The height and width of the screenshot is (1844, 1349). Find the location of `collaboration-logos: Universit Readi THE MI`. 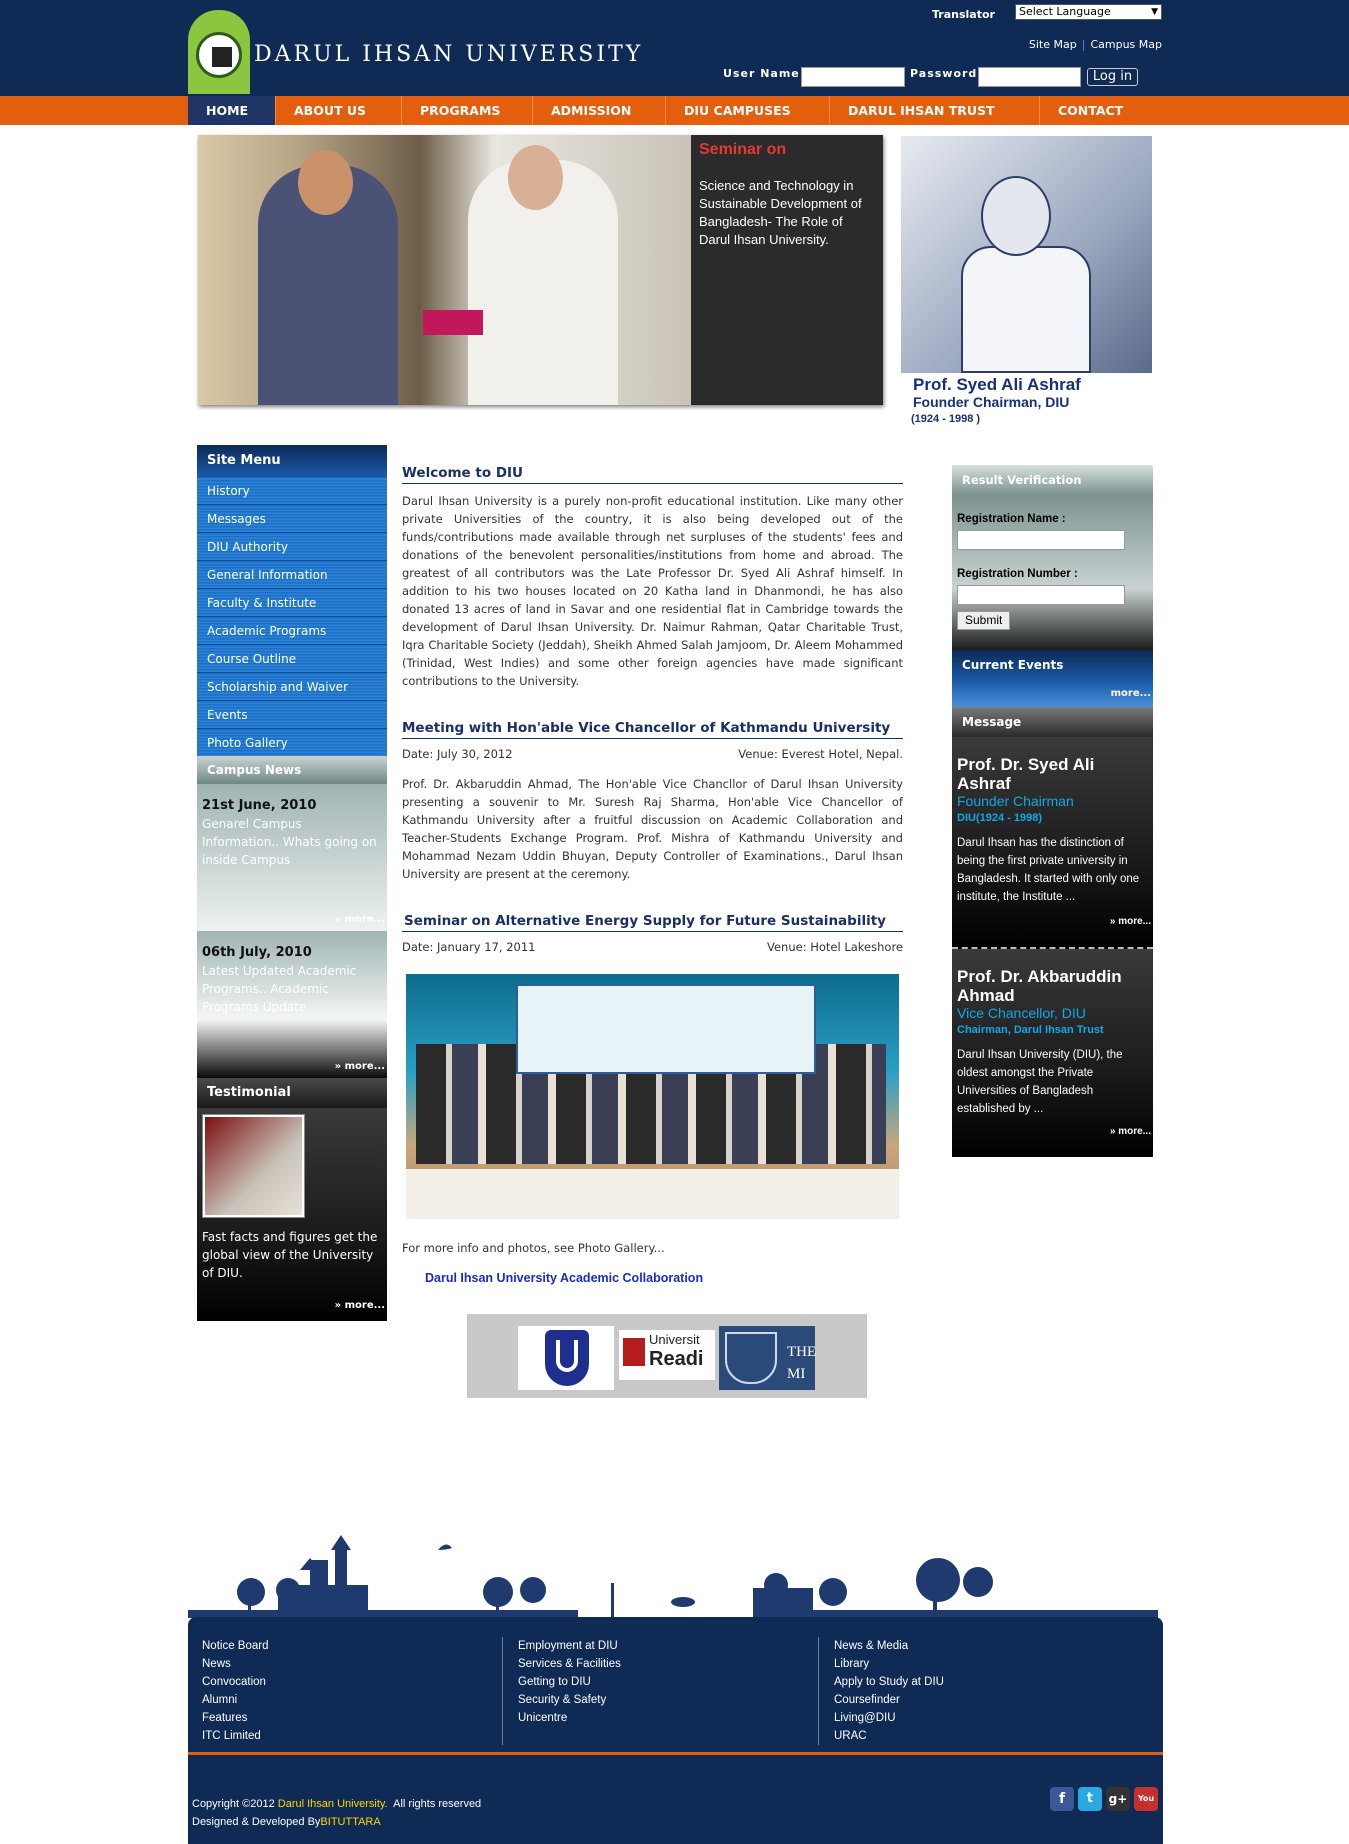

collaboration-logos: Universit Readi THE MI is located at coordinates (667, 1356).